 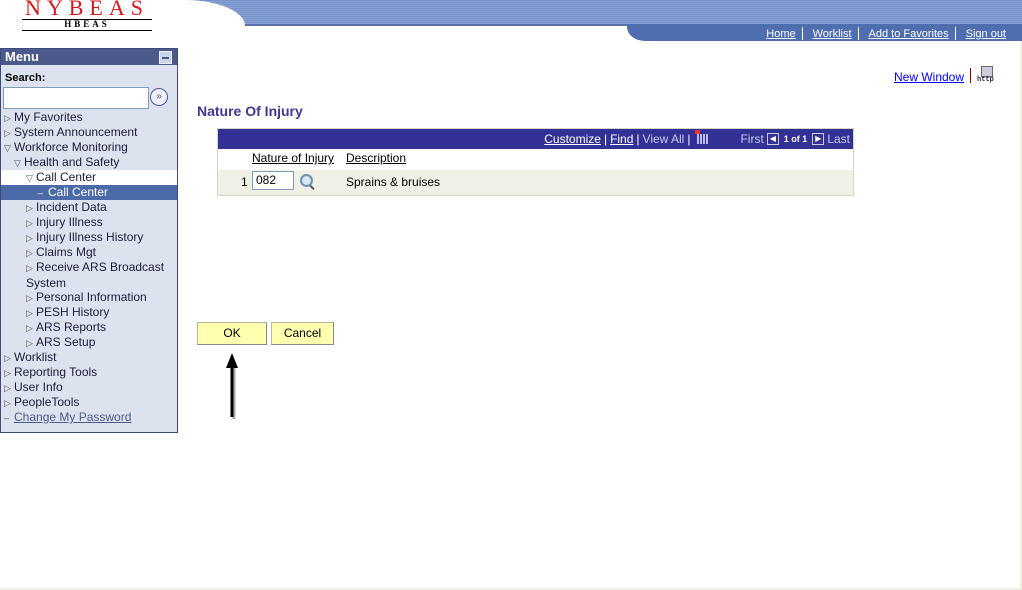 What do you see at coordinates (306, 180) in the screenshot?
I see `lookup-search-icon` at bounding box center [306, 180].